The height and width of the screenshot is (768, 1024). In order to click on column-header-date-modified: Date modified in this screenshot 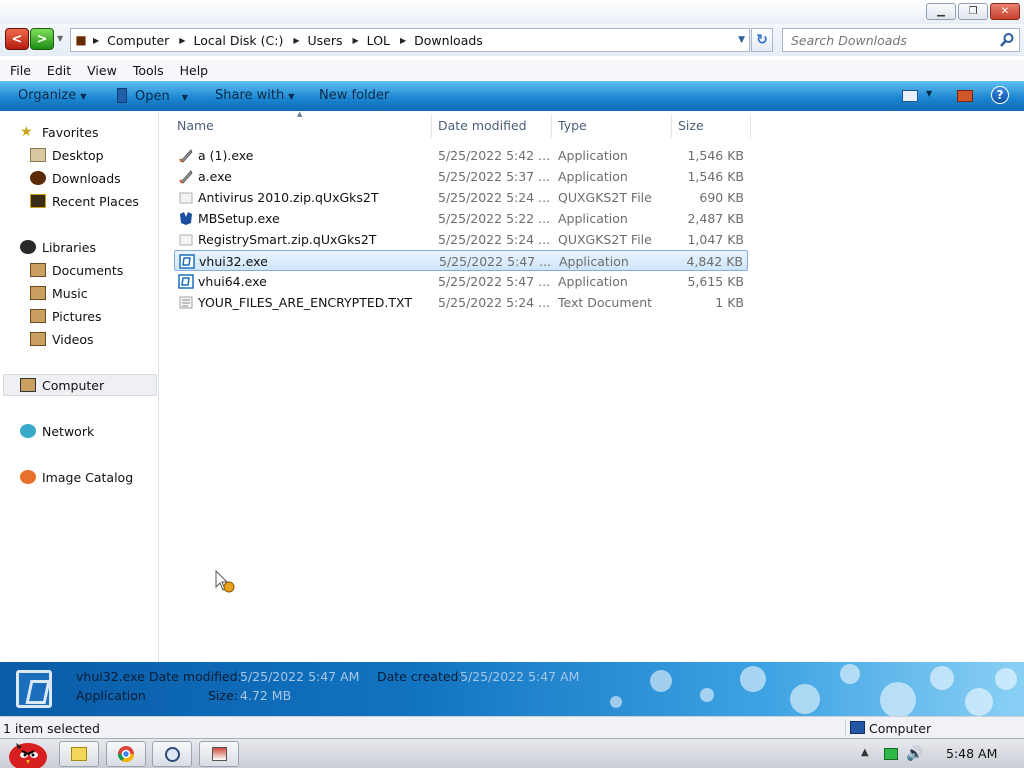, I will do `click(482, 125)`.